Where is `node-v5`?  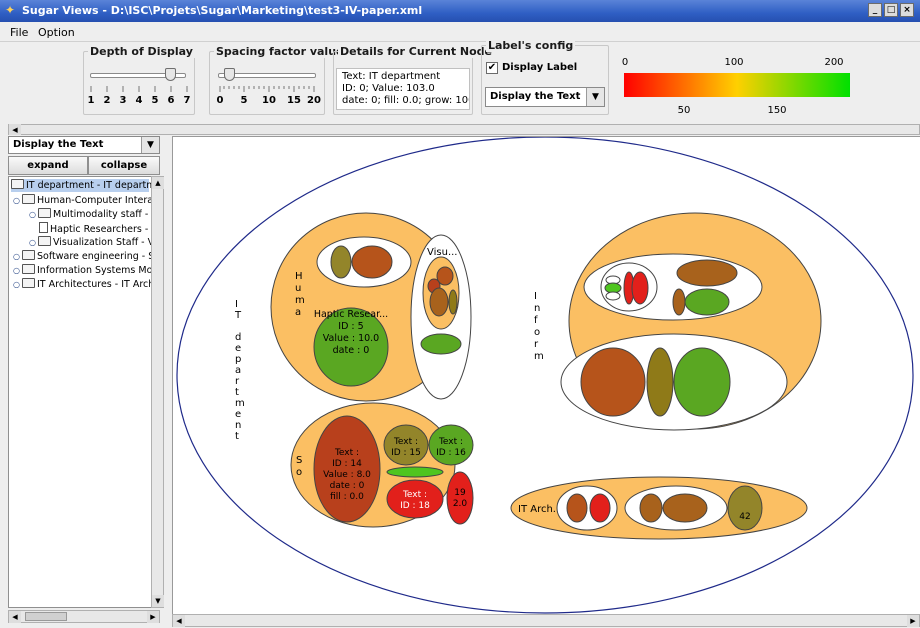
node-v5 is located at coordinates (441, 344).